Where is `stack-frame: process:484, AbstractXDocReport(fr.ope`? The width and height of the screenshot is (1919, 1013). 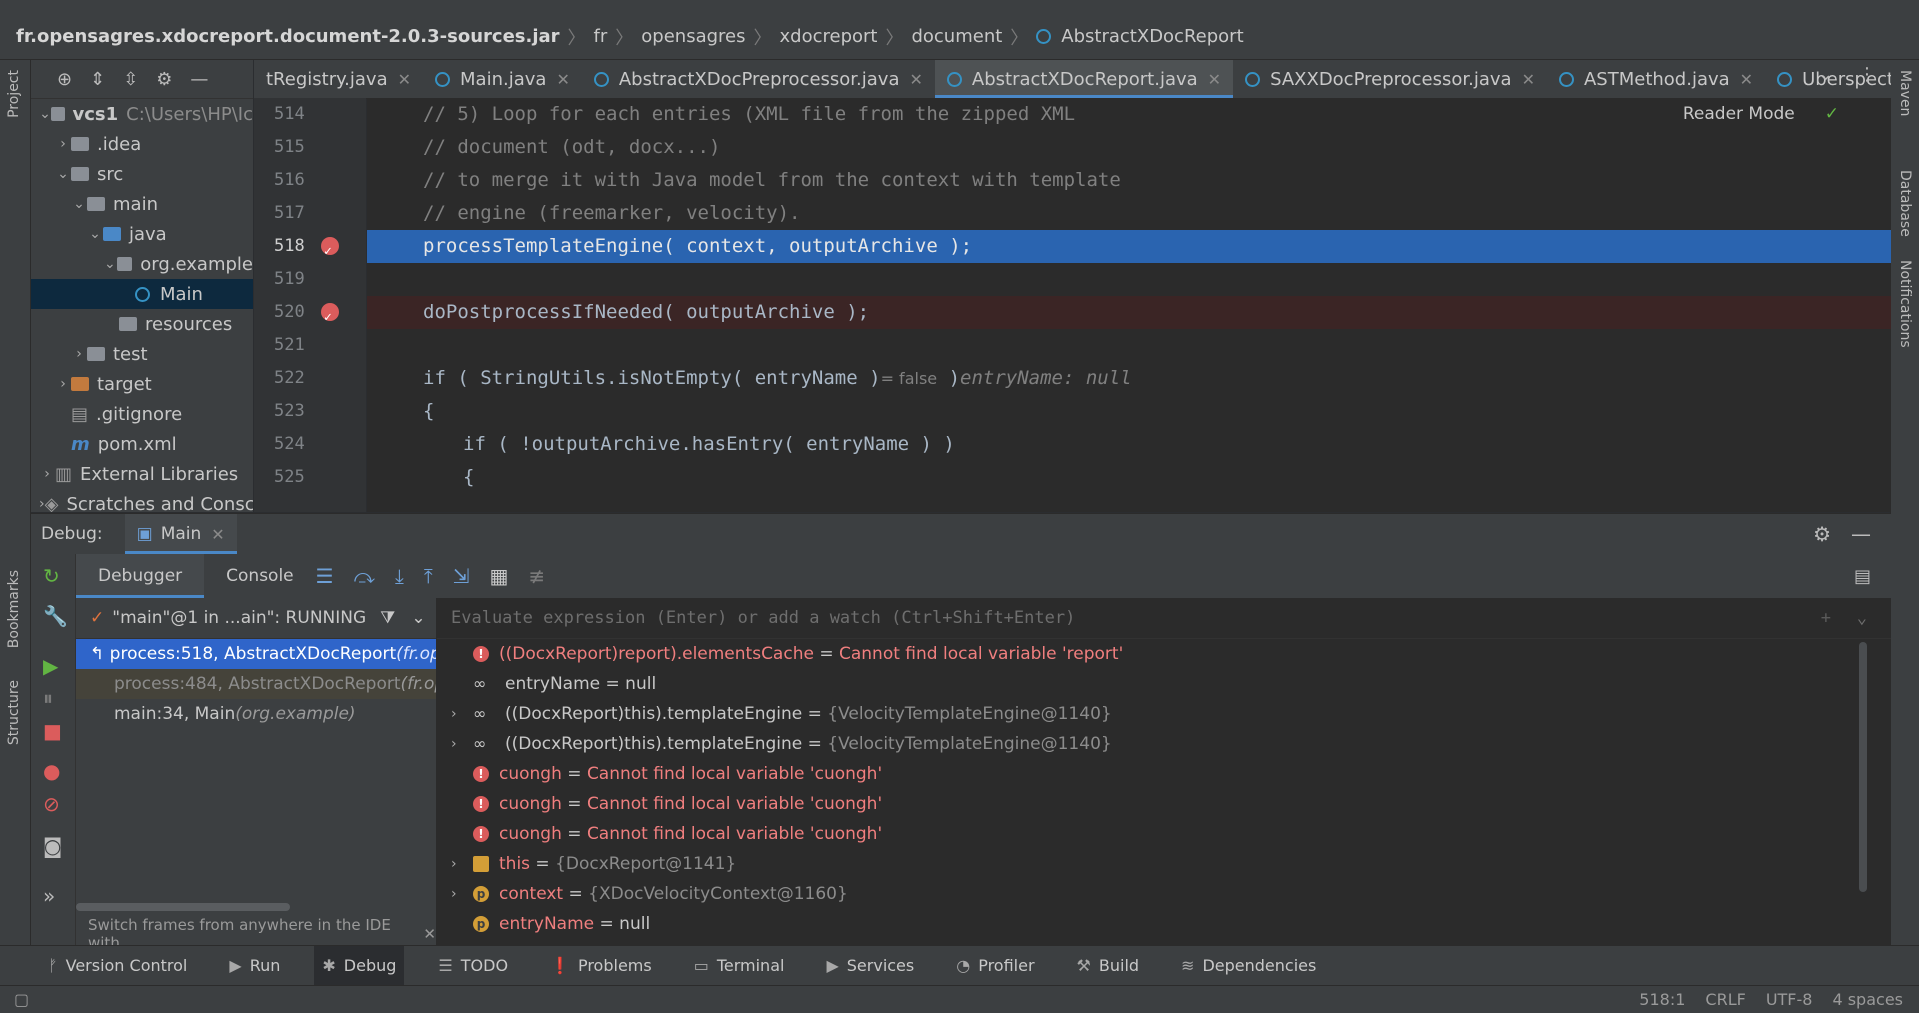
stack-frame: process:484, AbstractXDocReport(fr.ope is located at coordinates (256, 684).